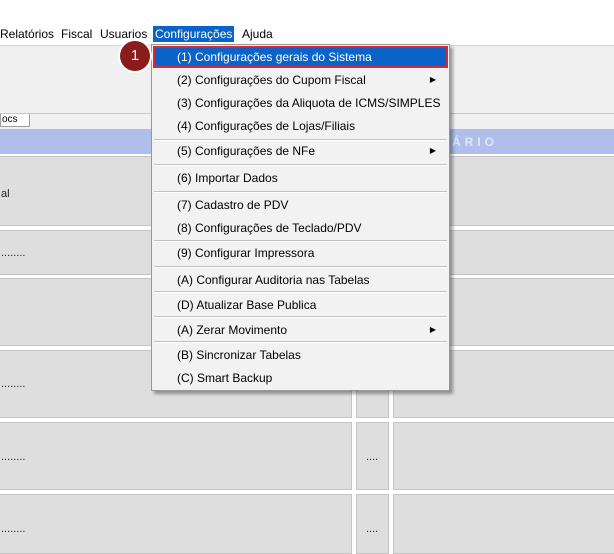  Describe the element at coordinates (227, 178) in the screenshot. I see `menu-item-label: (6) Importar Dados` at that location.